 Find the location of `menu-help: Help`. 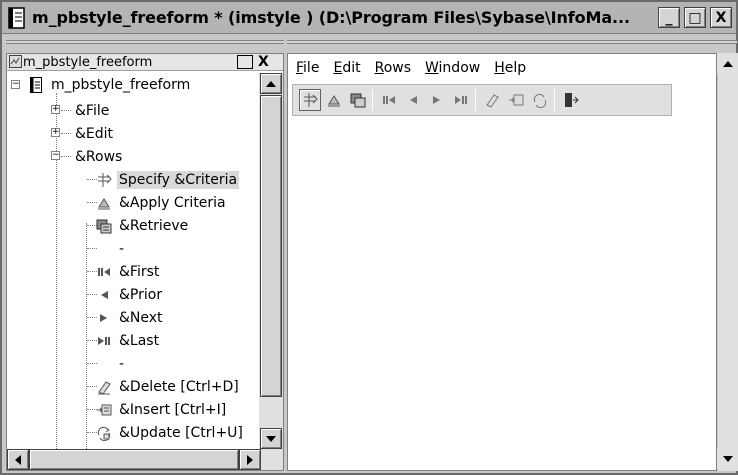

menu-help: Help is located at coordinates (510, 68).